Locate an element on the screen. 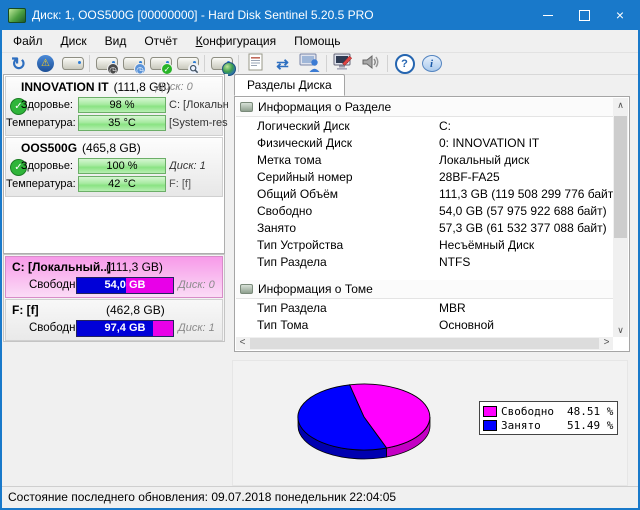 Image resolution: width=640 pixels, height=510 pixels. close-button: × is located at coordinates (620, 15).